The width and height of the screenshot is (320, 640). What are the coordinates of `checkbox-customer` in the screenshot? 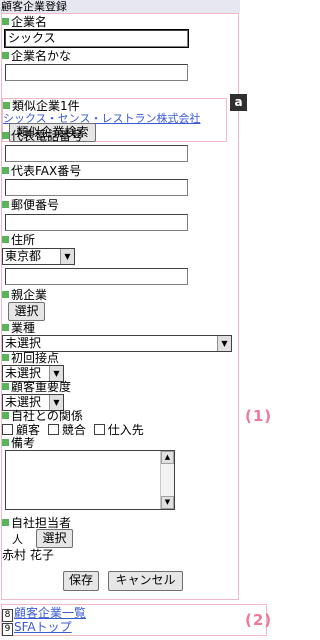 It's located at (7, 429).